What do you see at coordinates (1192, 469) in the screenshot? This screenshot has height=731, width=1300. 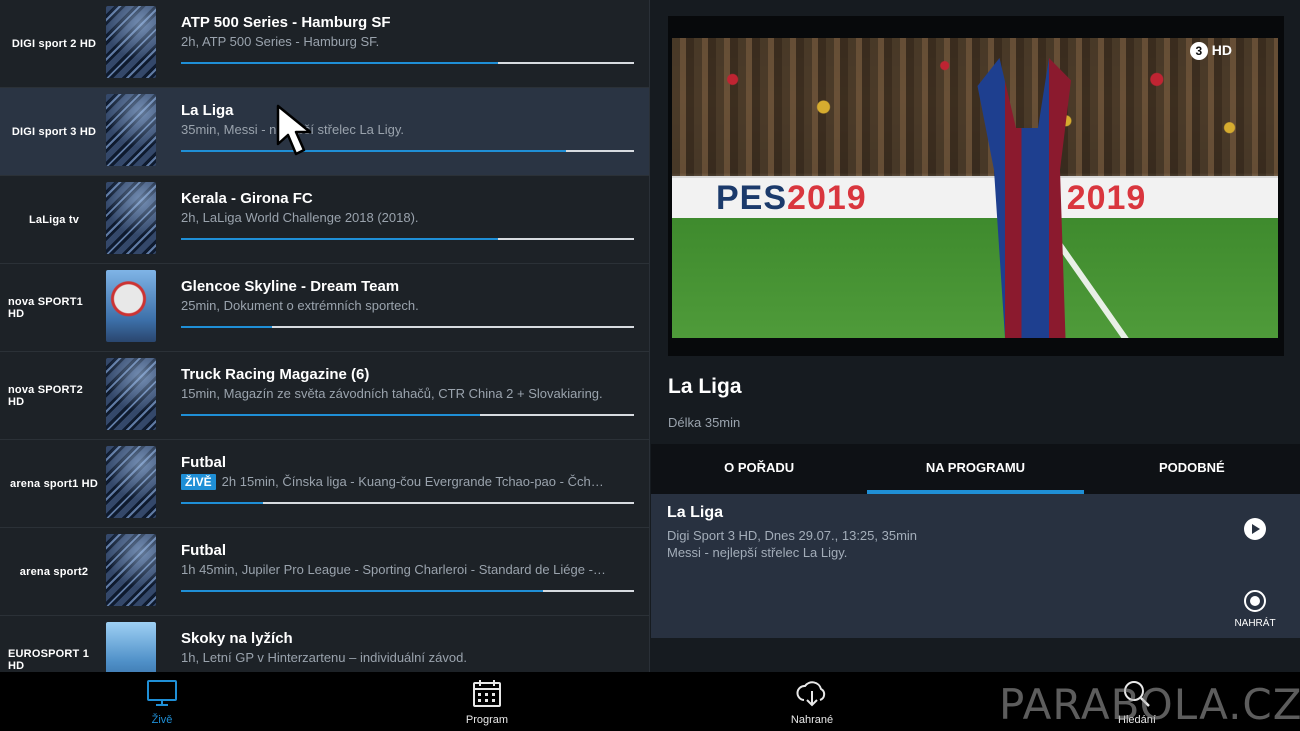 I see `tab-podobné: PODOBNÉ` at bounding box center [1192, 469].